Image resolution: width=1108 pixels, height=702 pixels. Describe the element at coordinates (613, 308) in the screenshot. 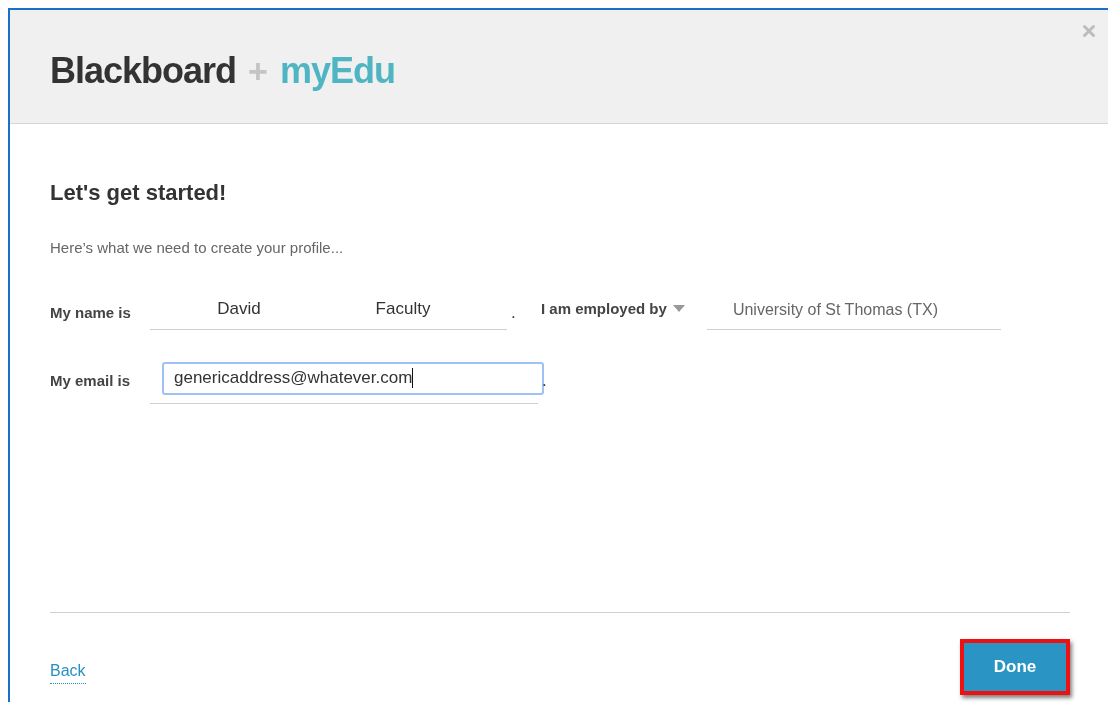

I see `employer-dropdown: I am employed by` at that location.